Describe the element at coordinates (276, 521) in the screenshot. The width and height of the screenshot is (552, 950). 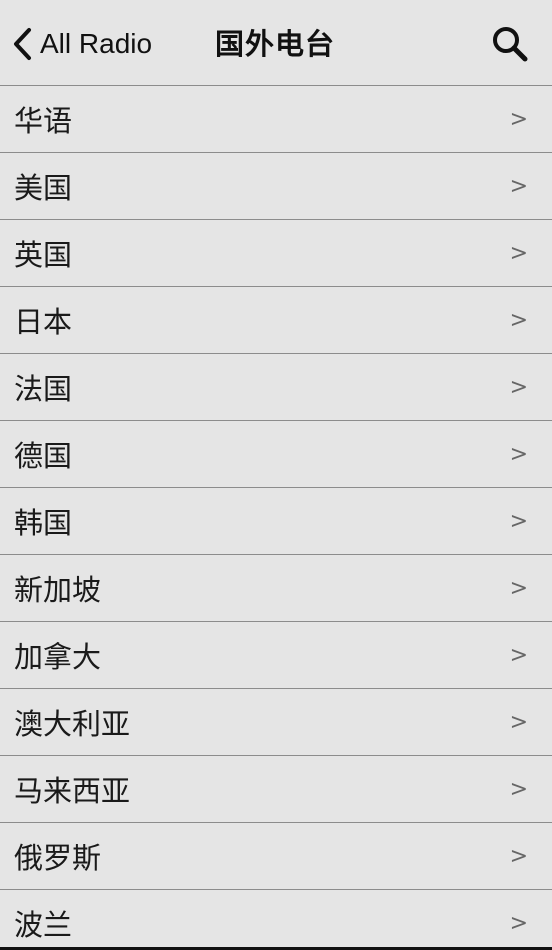
I see `list-item: 韩国 >` at that location.